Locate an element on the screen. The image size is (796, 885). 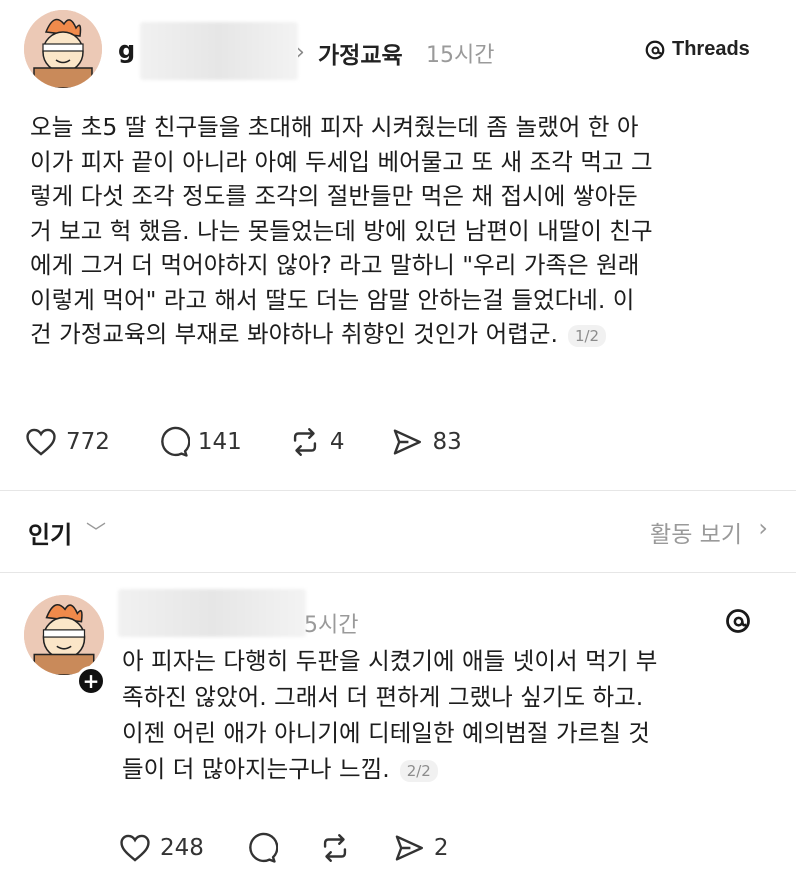
topic-tag: 가정교육 is located at coordinates (360, 53).